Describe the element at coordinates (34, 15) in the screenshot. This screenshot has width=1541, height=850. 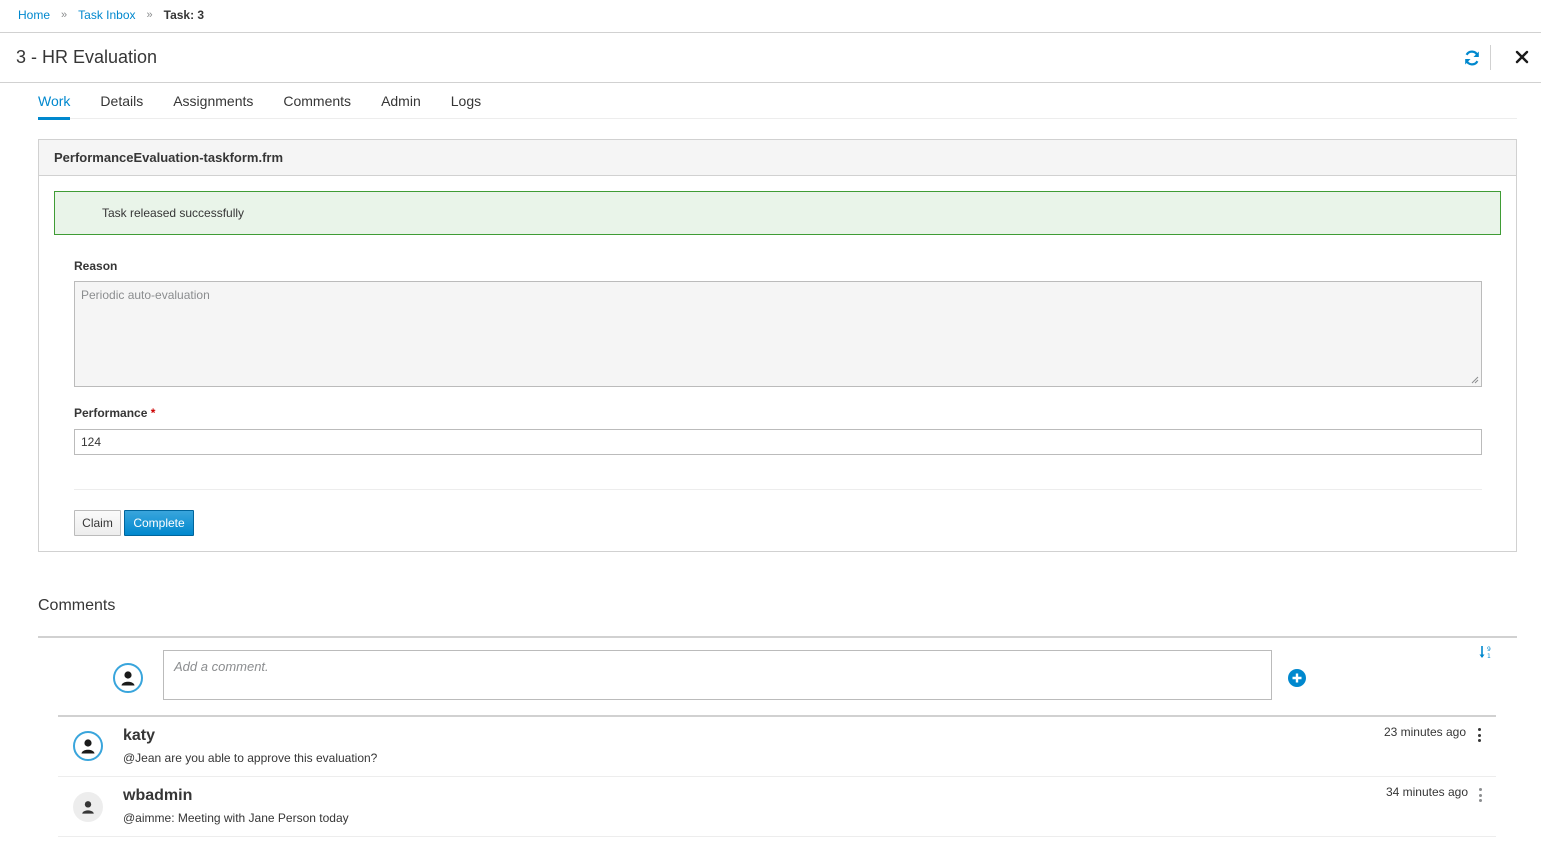
I see `breadcrumb-home-link: Home` at that location.